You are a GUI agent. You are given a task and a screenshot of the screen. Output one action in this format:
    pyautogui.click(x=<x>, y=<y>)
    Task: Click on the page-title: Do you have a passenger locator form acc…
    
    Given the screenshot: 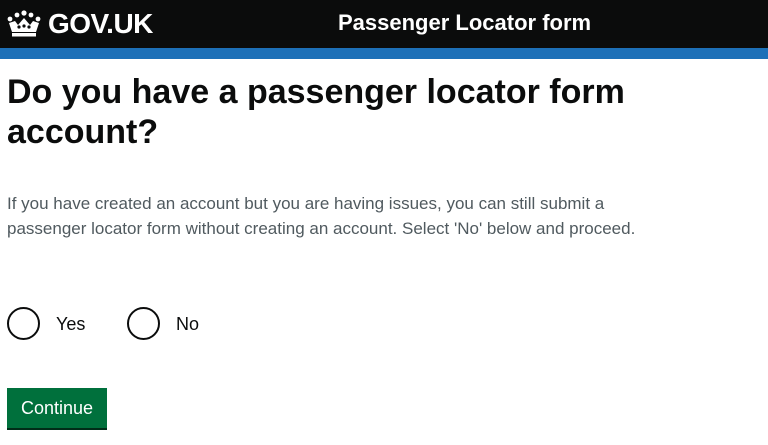 What is the action you would take?
    pyautogui.click(x=316, y=112)
    